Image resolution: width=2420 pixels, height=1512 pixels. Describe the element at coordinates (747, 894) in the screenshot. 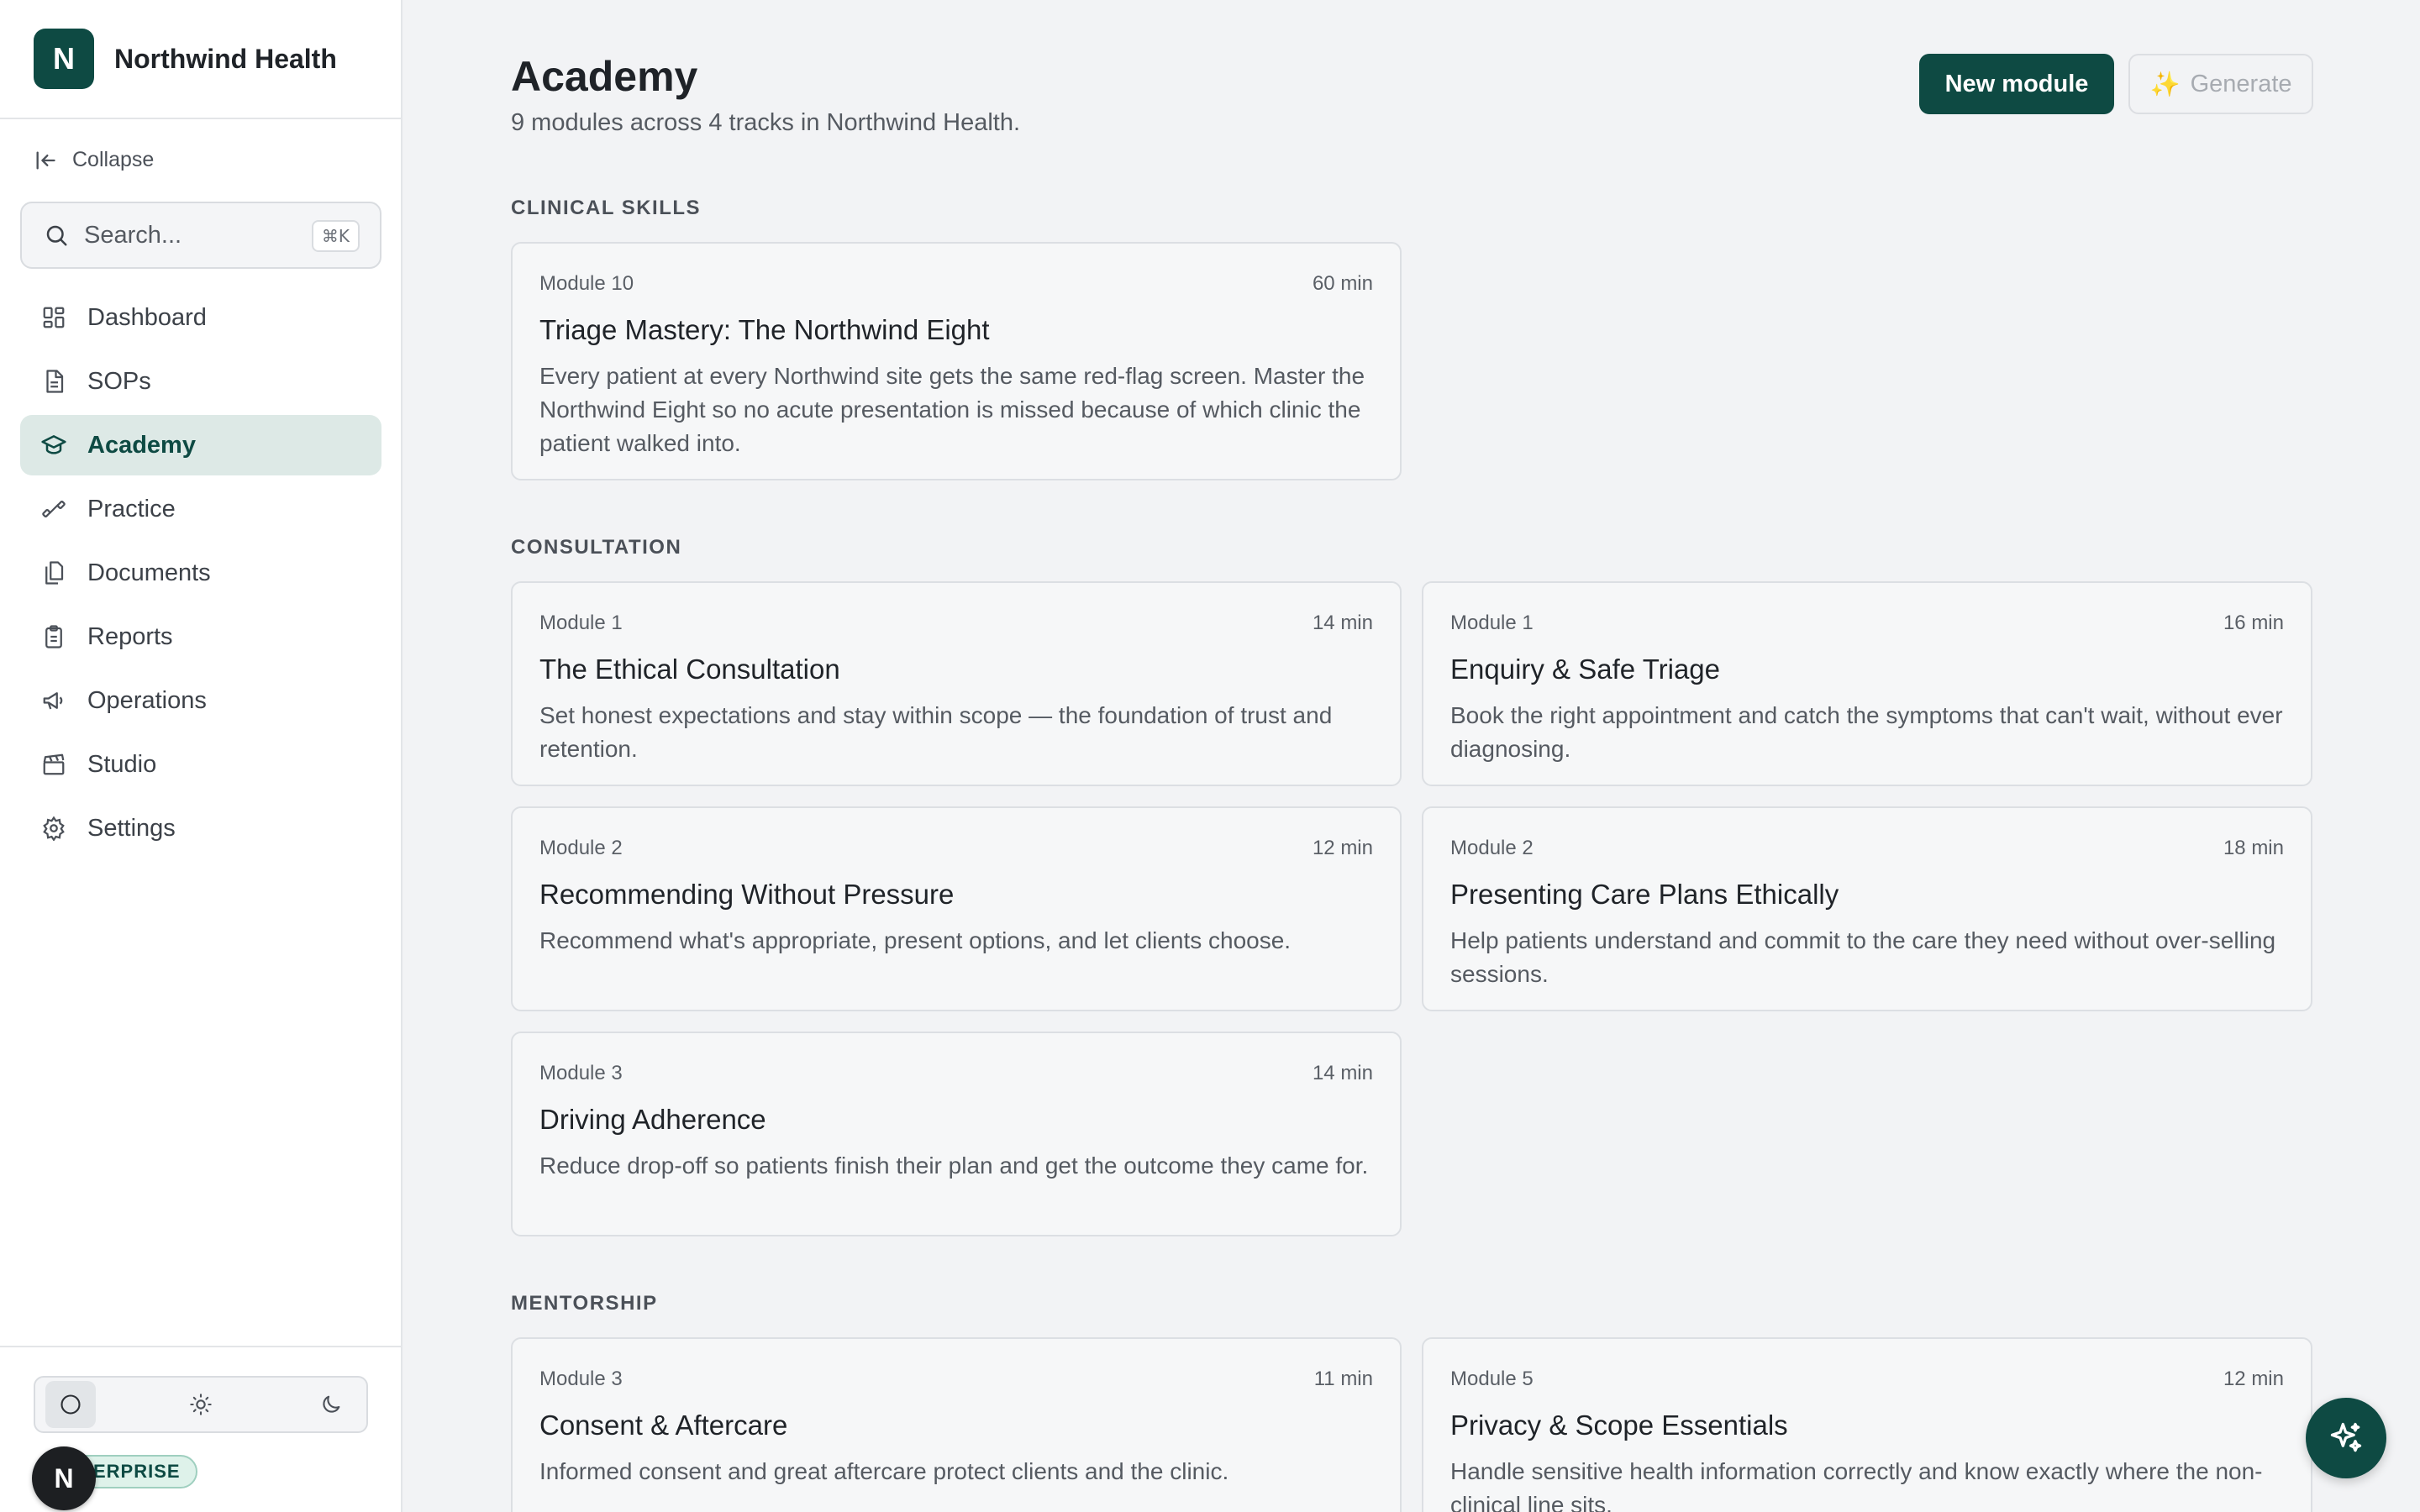

I see `module-title: Recommending Without Pressure` at that location.